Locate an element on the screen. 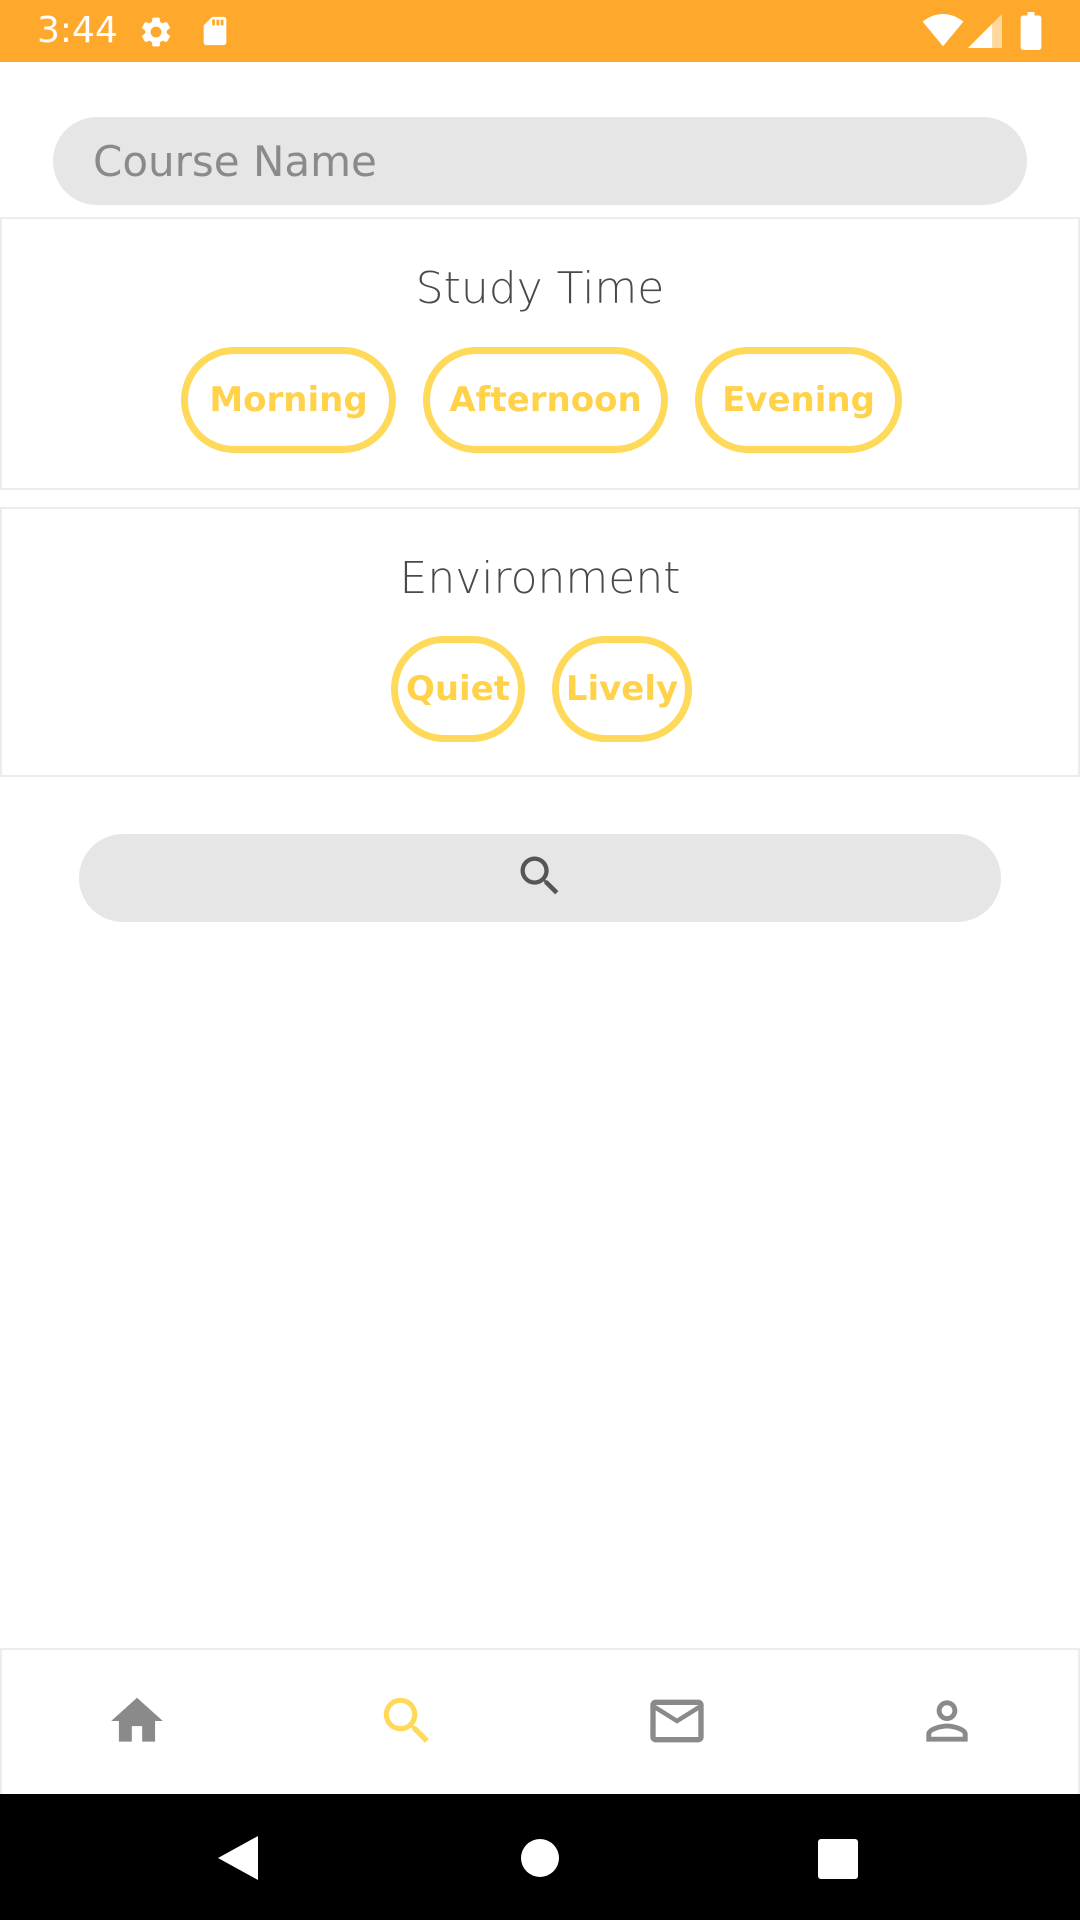  mail-icon is located at coordinates (677, 1723).